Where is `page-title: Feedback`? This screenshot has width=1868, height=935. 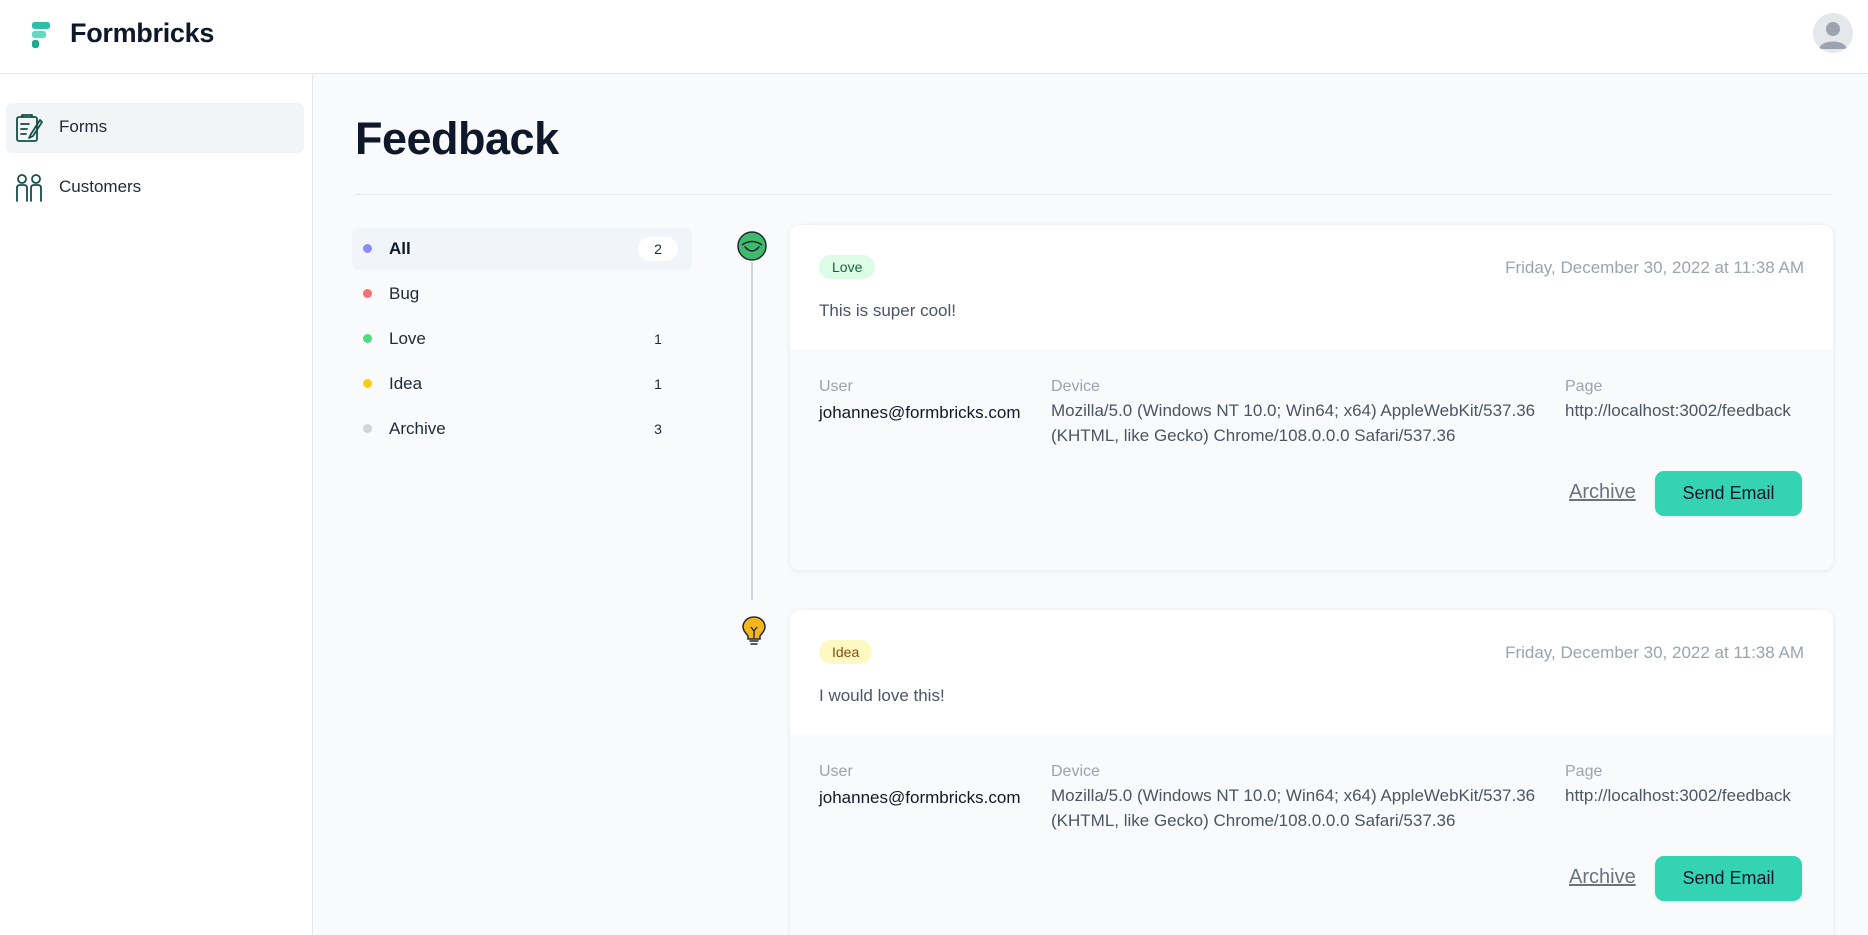
page-title: Feedback is located at coordinates (457, 138).